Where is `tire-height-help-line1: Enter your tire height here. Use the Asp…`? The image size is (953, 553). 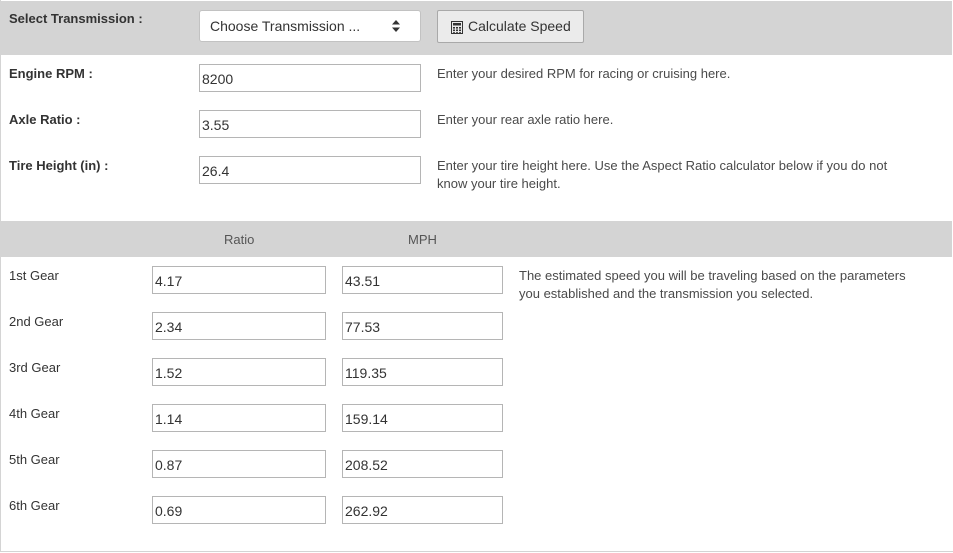
tire-height-help-line1: Enter your tire height here. Use the Asp… is located at coordinates (662, 165).